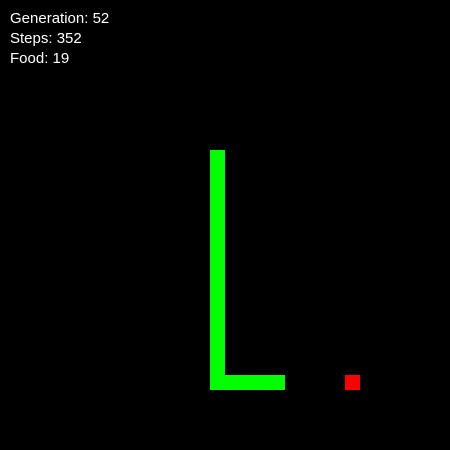 The width and height of the screenshot is (450, 450). I want to click on food-readout: Food: 19, so click(39, 59).